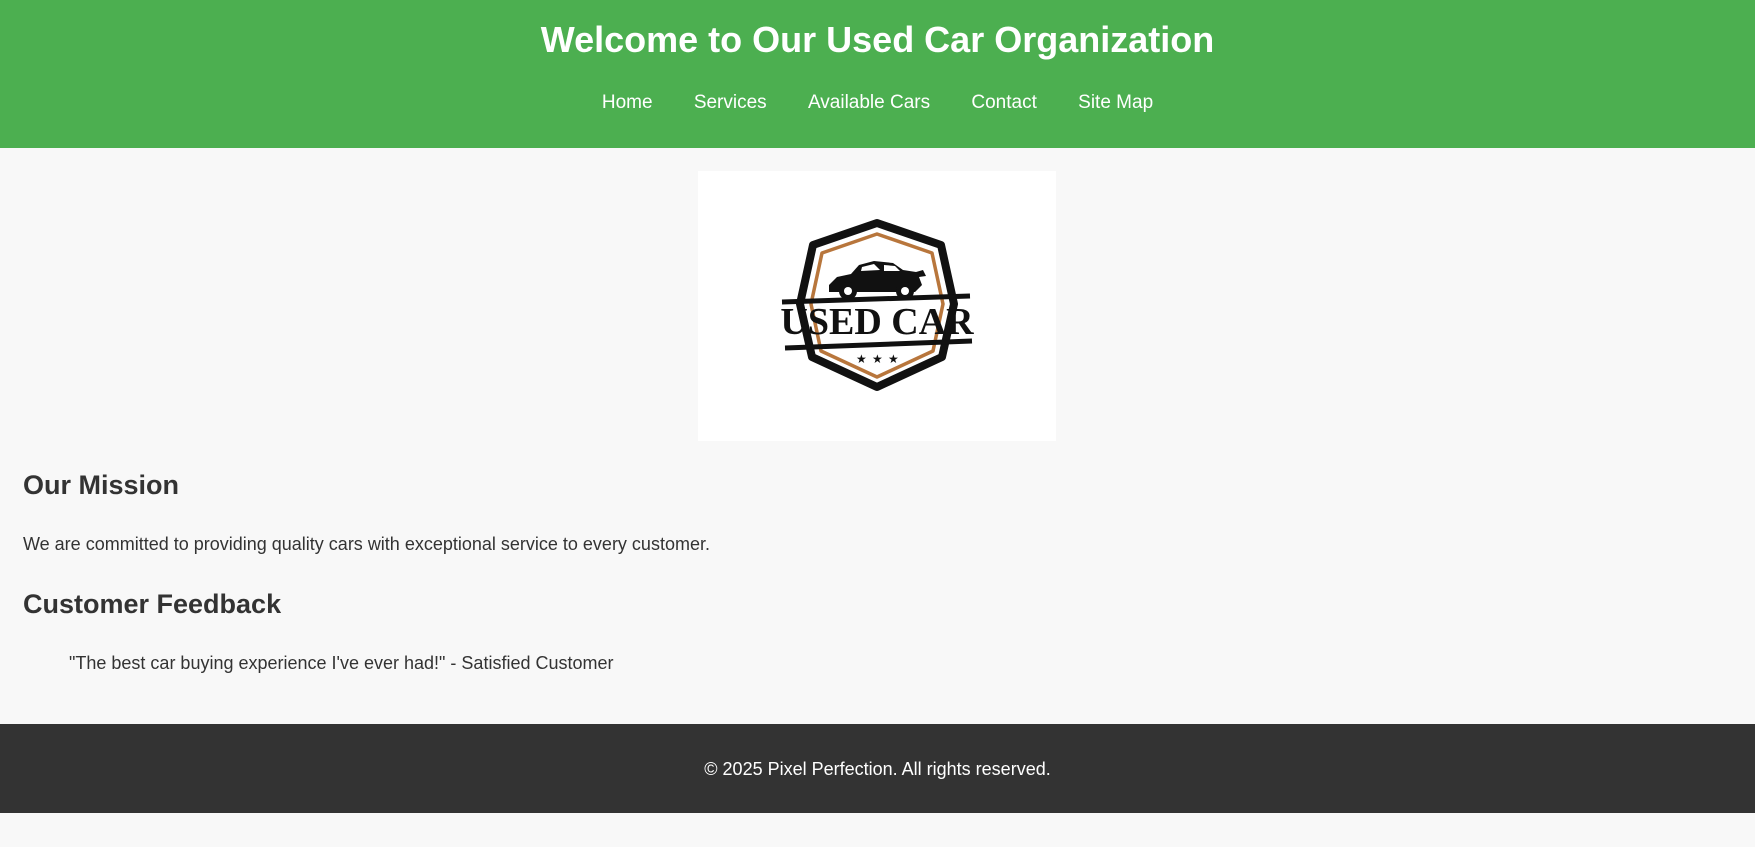 Image resolution: width=1755 pixels, height=847 pixels. I want to click on nav-home-link: Home, so click(627, 103).